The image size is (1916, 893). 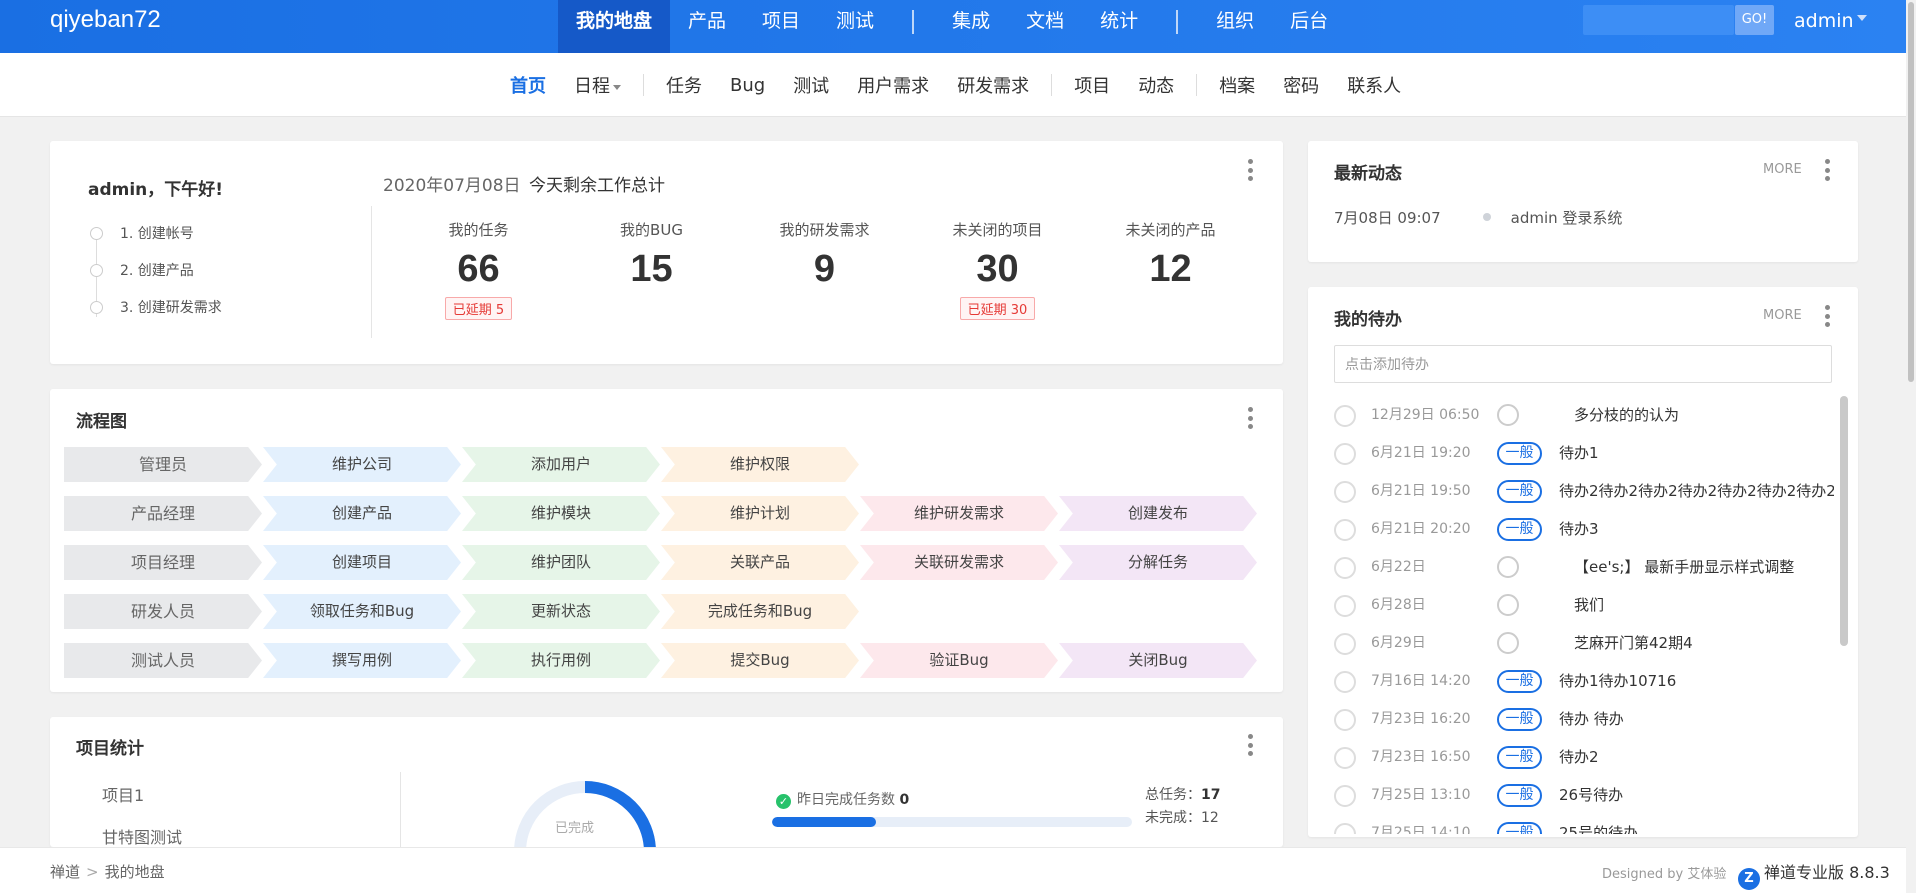 I want to click on flow-step: 维护公司, so click(x=362, y=464).